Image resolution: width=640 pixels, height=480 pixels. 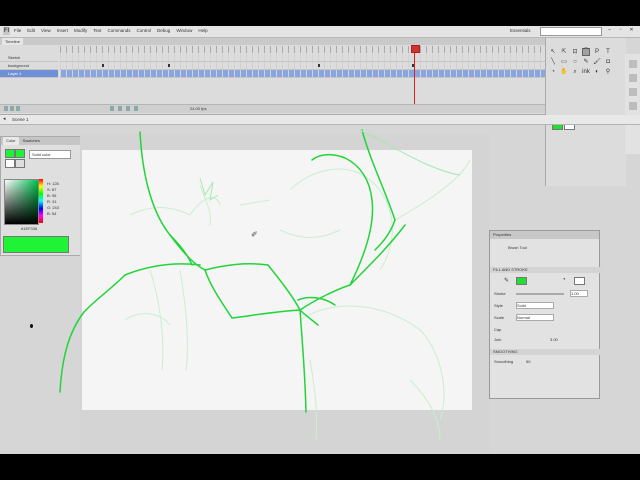 I want to click on center-frame-icon, so click(x=112, y=108).